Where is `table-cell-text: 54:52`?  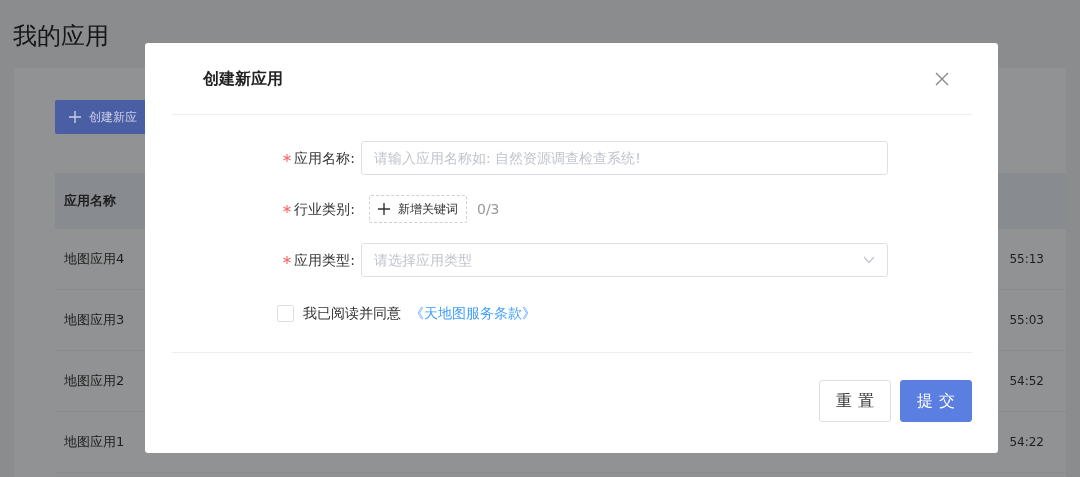 table-cell-text: 54:52 is located at coordinates (1026, 381).